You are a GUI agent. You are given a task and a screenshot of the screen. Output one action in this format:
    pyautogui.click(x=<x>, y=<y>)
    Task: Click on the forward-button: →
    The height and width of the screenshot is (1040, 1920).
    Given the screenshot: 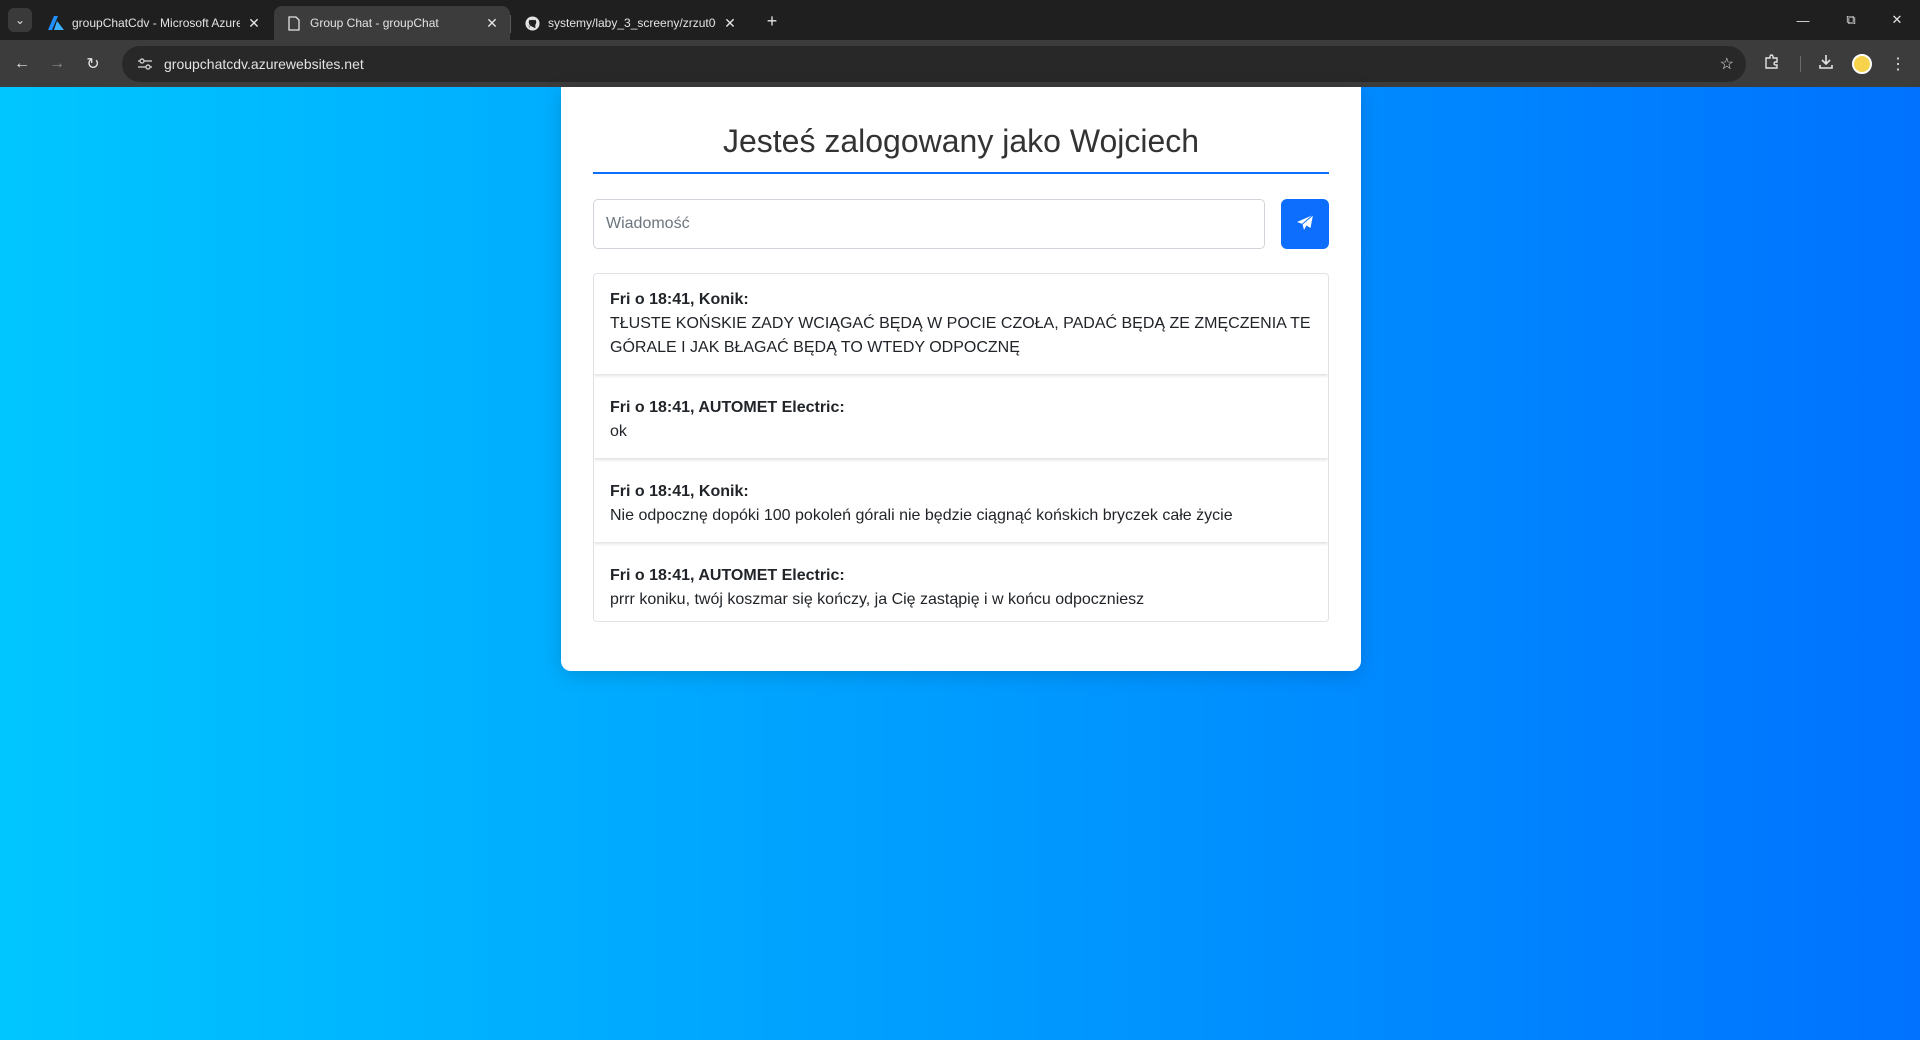 What is the action you would take?
    pyautogui.click(x=57, y=64)
    